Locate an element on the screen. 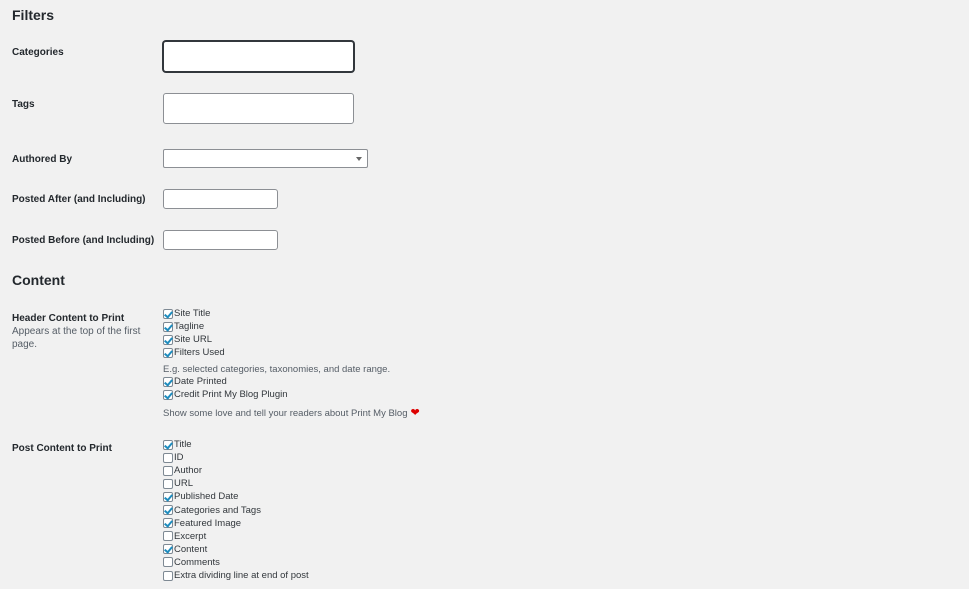 The width and height of the screenshot is (969, 589). header-date-printed-option: Date Printed is located at coordinates (195, 381).